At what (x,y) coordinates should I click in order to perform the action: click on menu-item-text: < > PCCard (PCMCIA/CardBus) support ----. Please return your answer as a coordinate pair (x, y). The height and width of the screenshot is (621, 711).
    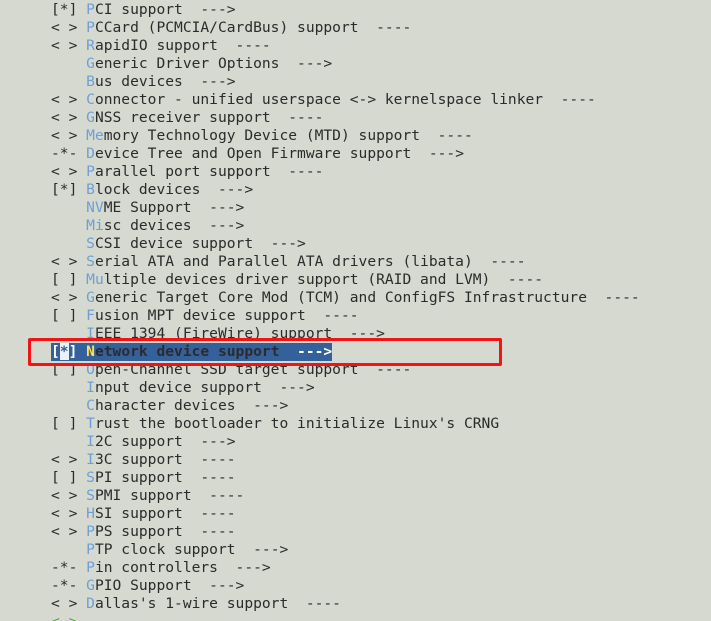
    Looking at the image, I should click on (231, 28).